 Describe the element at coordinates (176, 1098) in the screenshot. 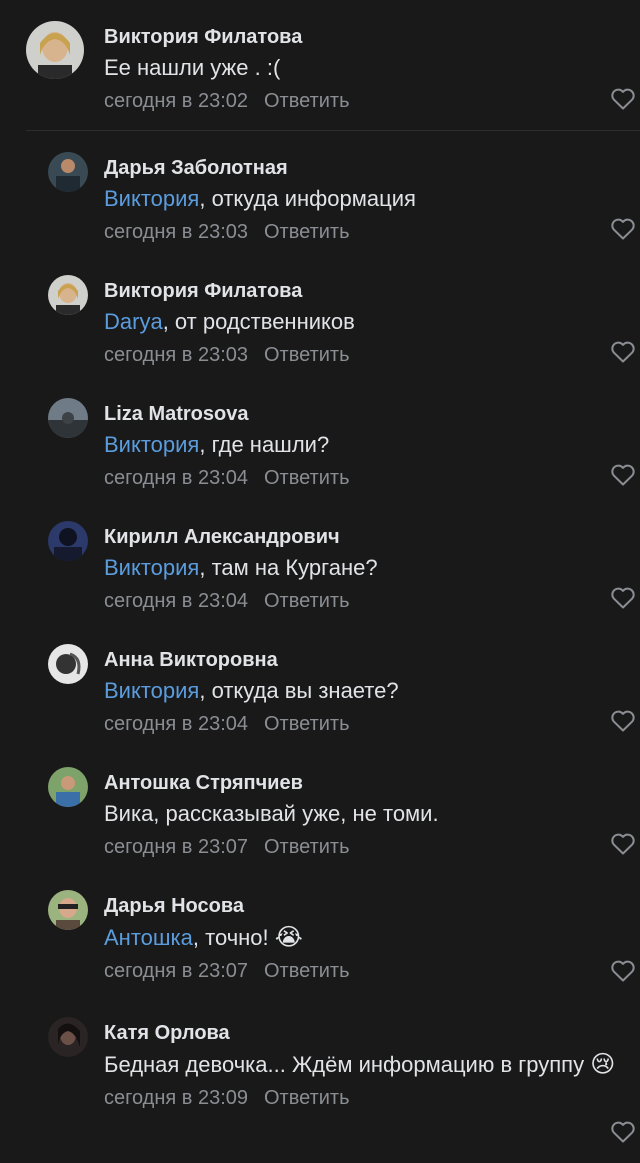

I see `comment-time: сегодня в 23:09` at that location.